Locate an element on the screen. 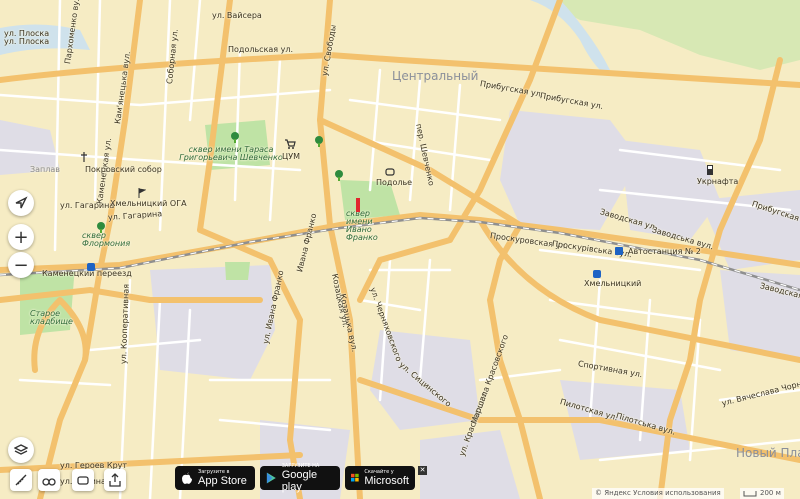  scale-bar: 200 м is located at coordinates (762, 493).